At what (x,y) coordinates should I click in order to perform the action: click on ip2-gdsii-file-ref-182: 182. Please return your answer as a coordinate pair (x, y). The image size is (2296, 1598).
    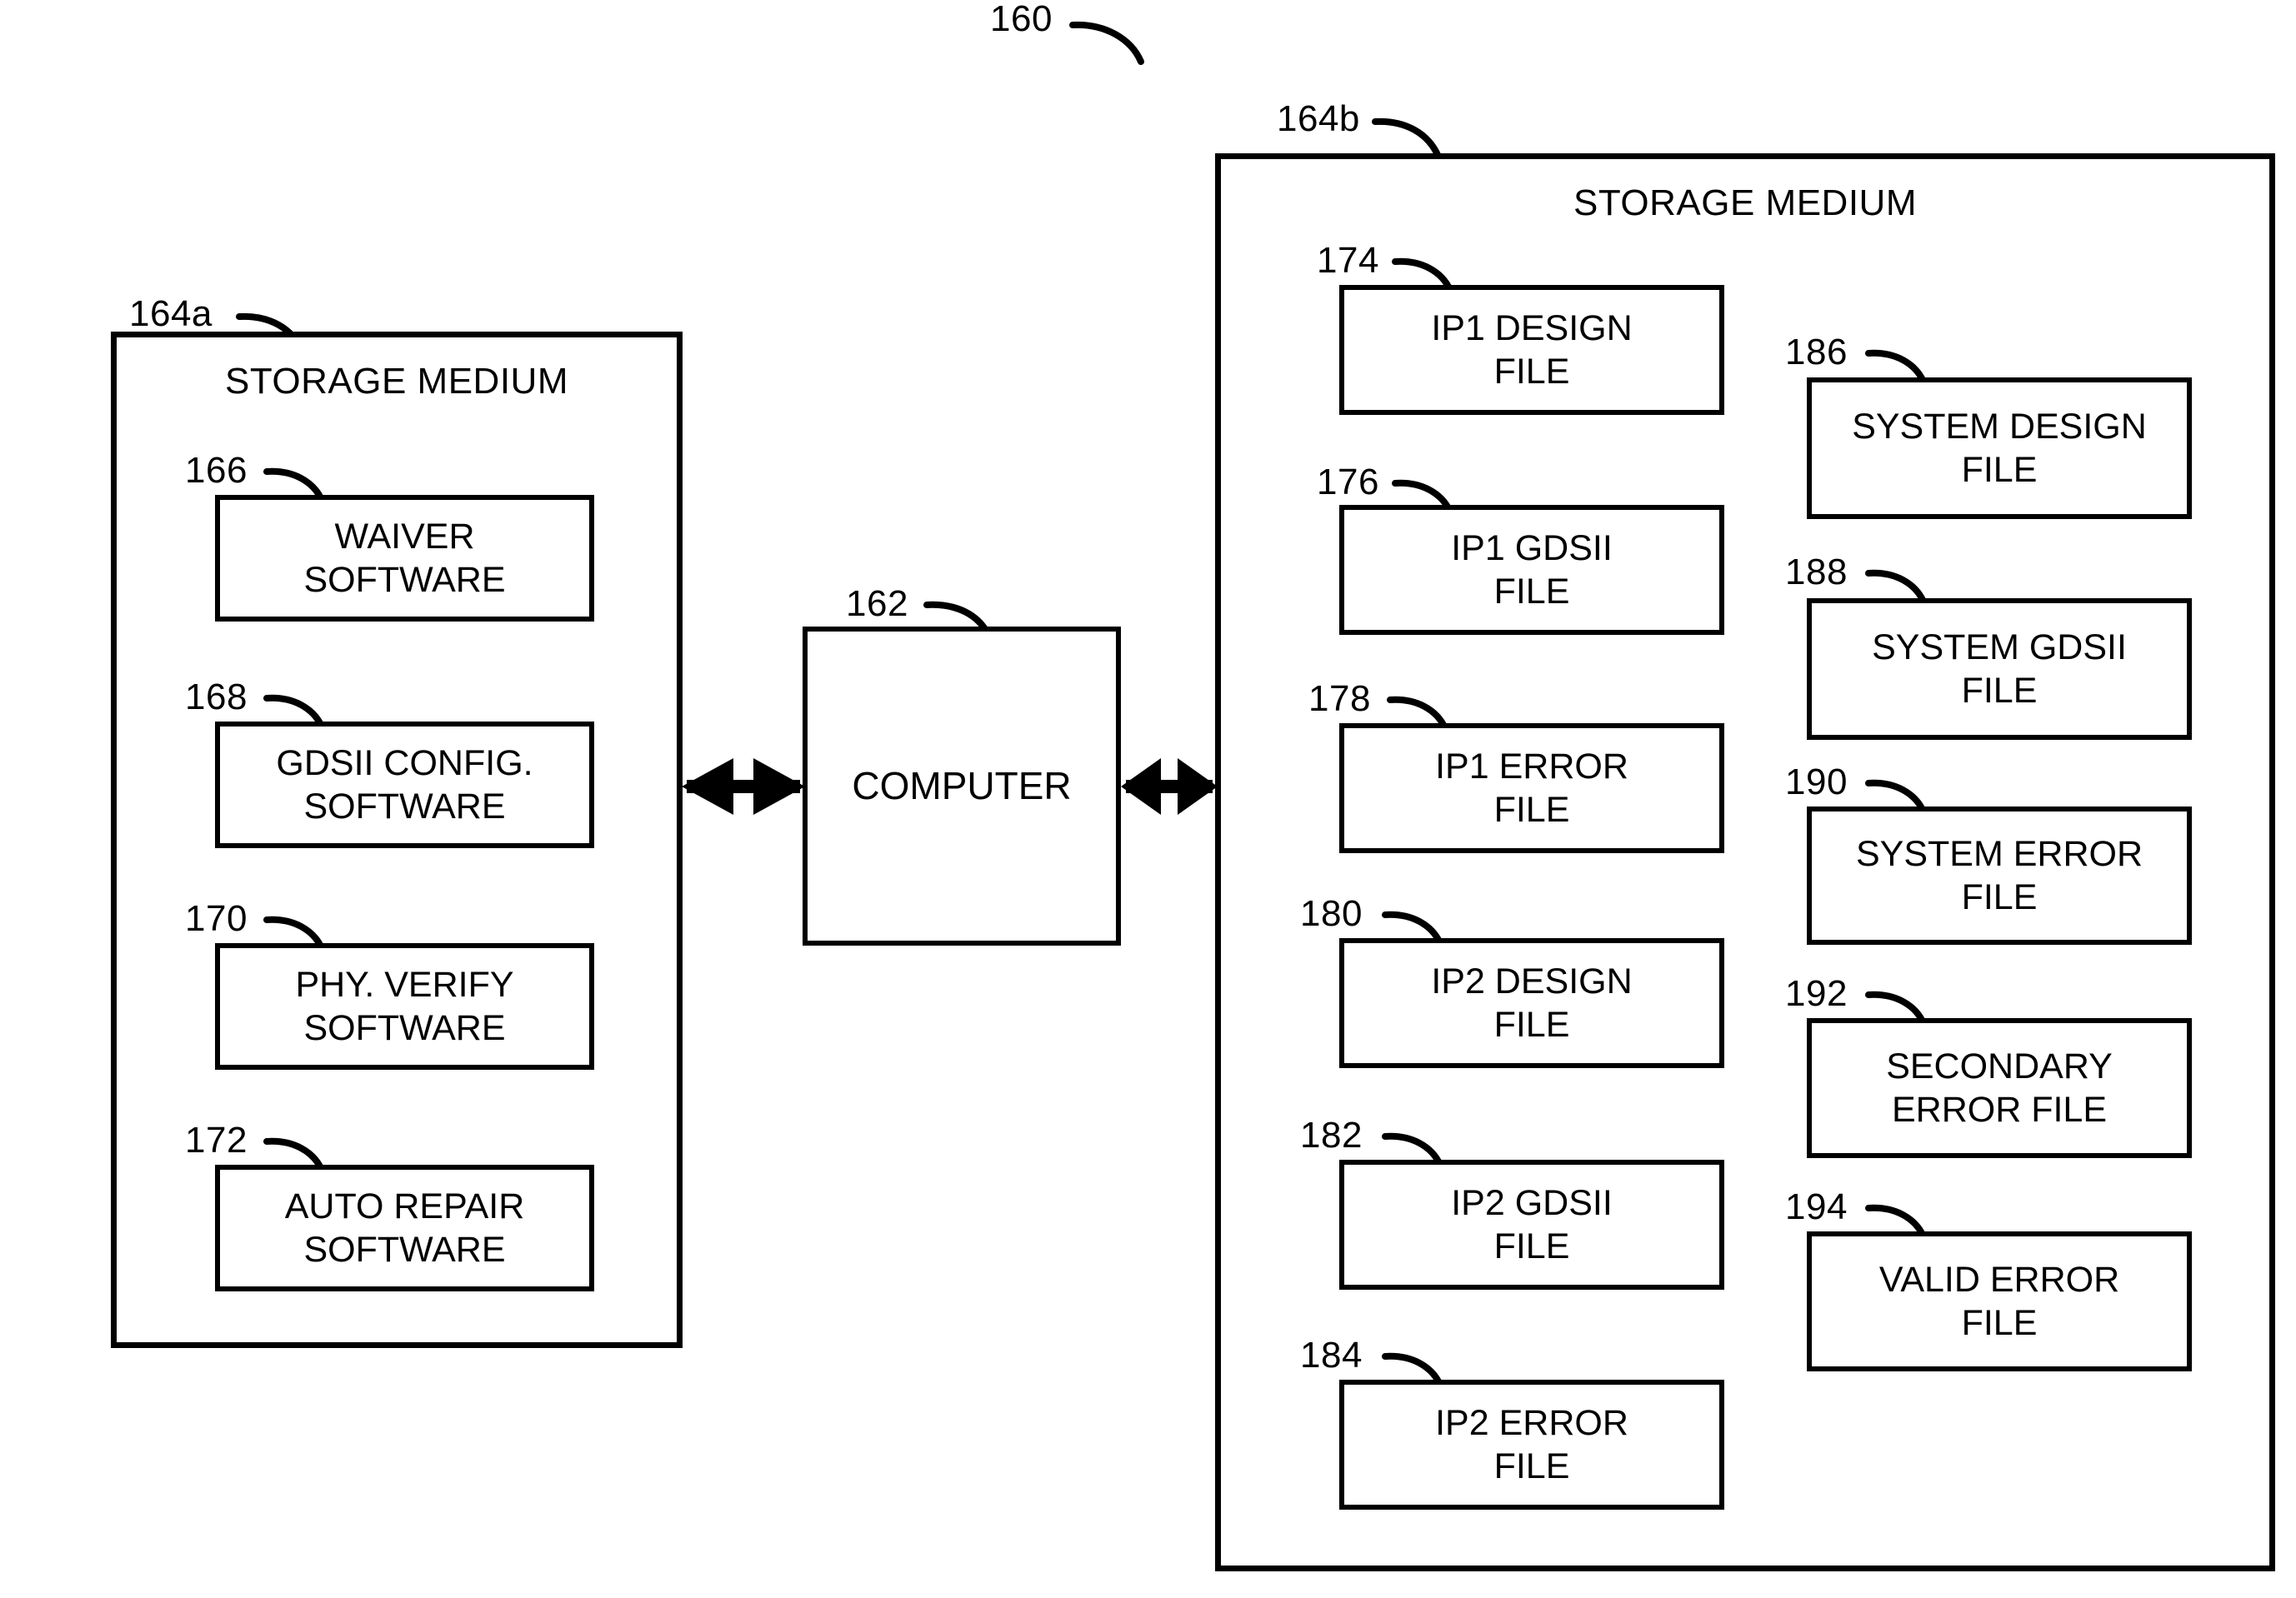
    Looking at the image, I should click on (1331, 1135).